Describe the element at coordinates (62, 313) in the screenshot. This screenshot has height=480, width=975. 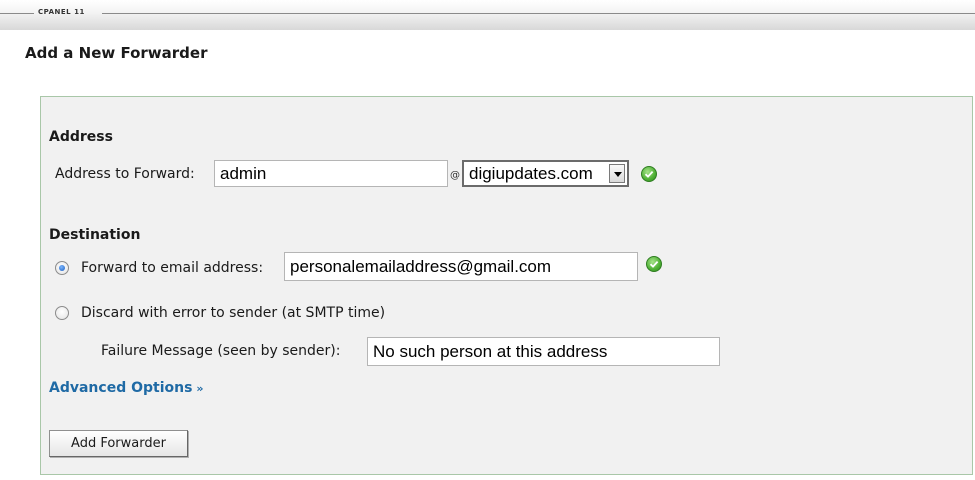
I see `discard-radio` at that location.